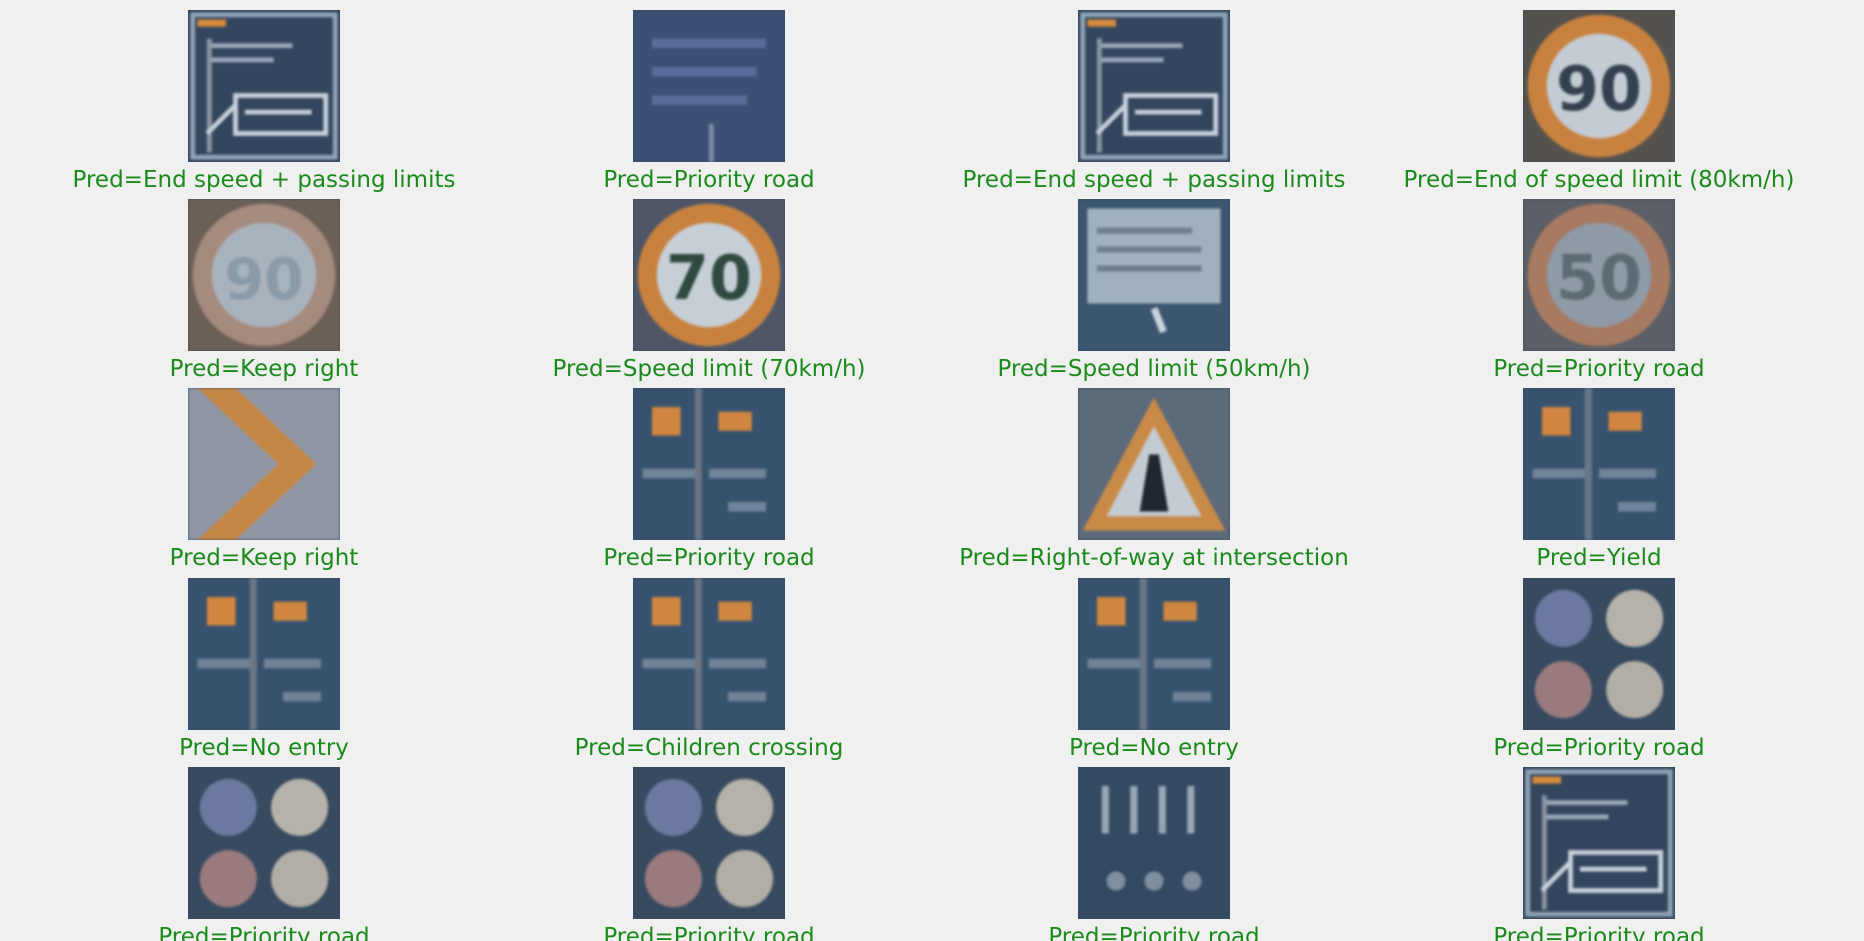 This screenshot has height=941, width=1864. I want to click on warning-triangle-icon, so click(1154, 464).